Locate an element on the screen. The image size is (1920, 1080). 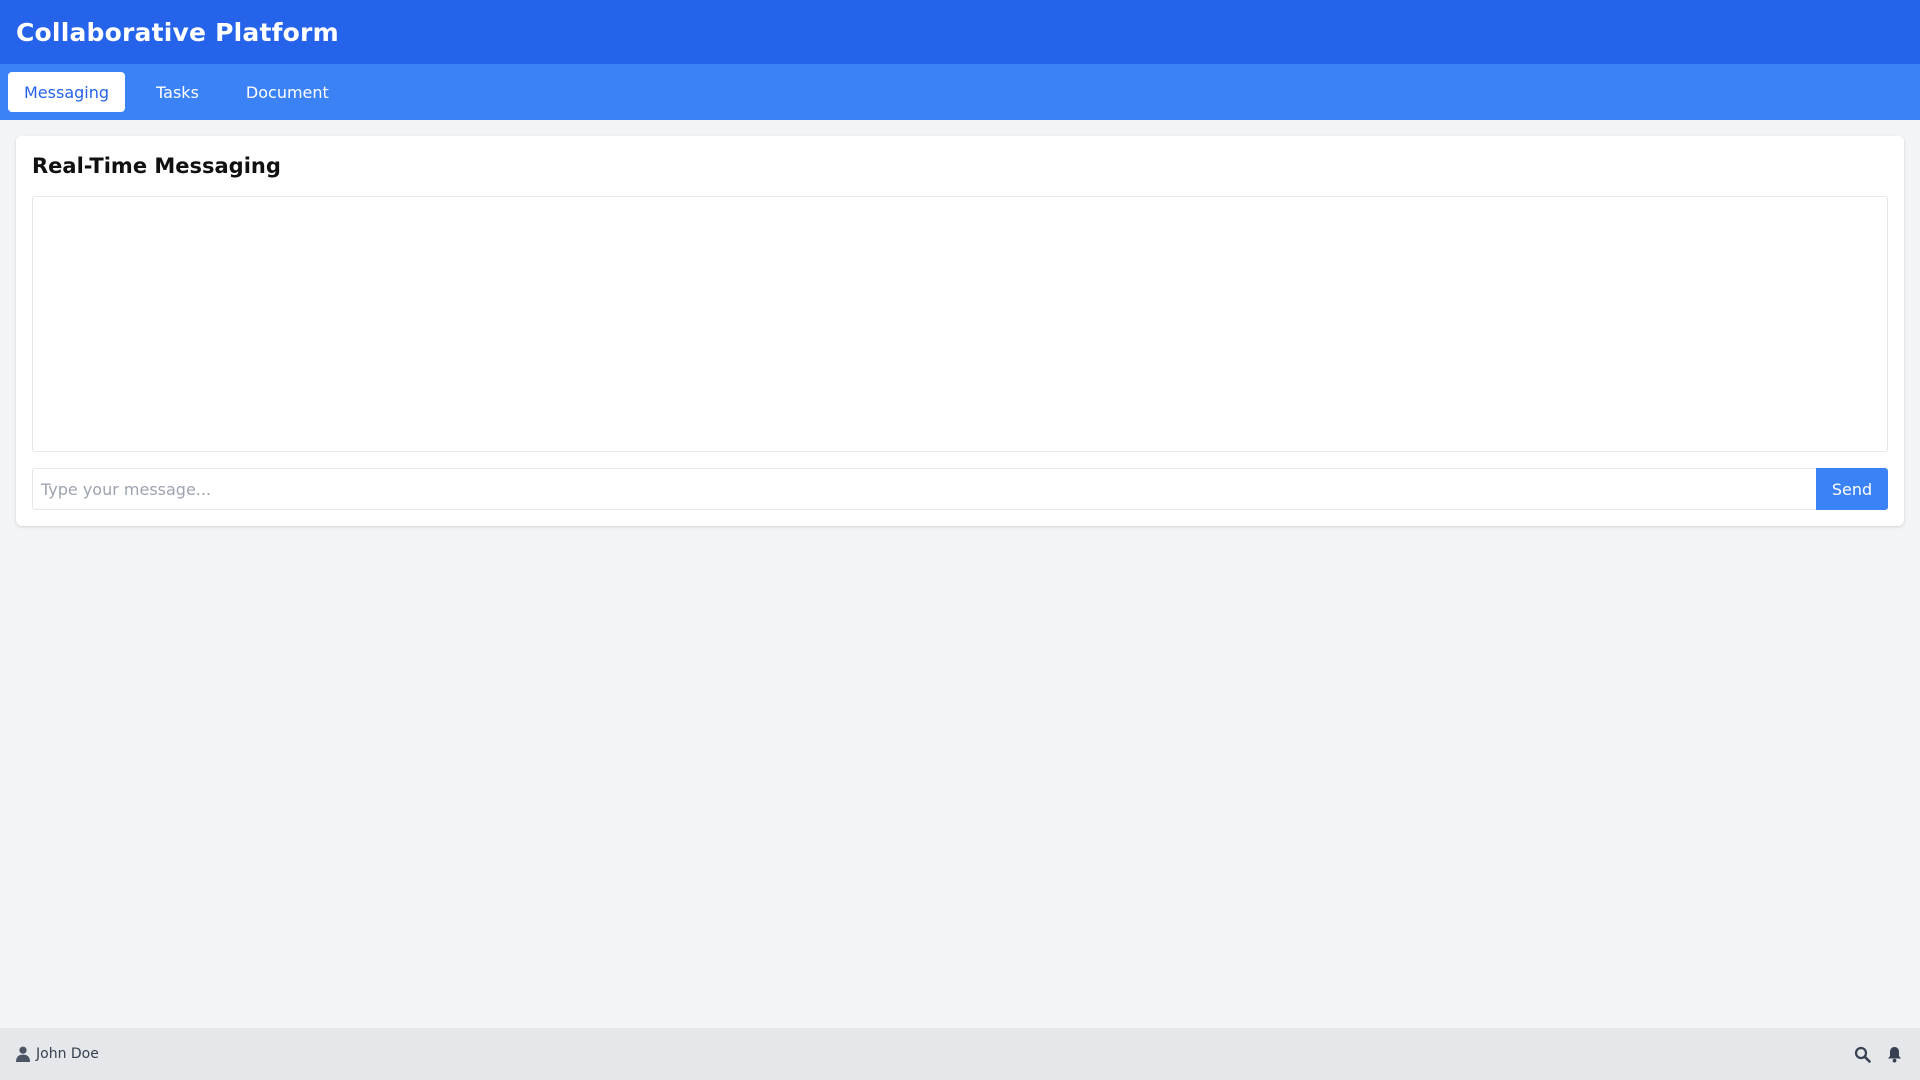
search-icon is located at coordinates (1862, 1054).